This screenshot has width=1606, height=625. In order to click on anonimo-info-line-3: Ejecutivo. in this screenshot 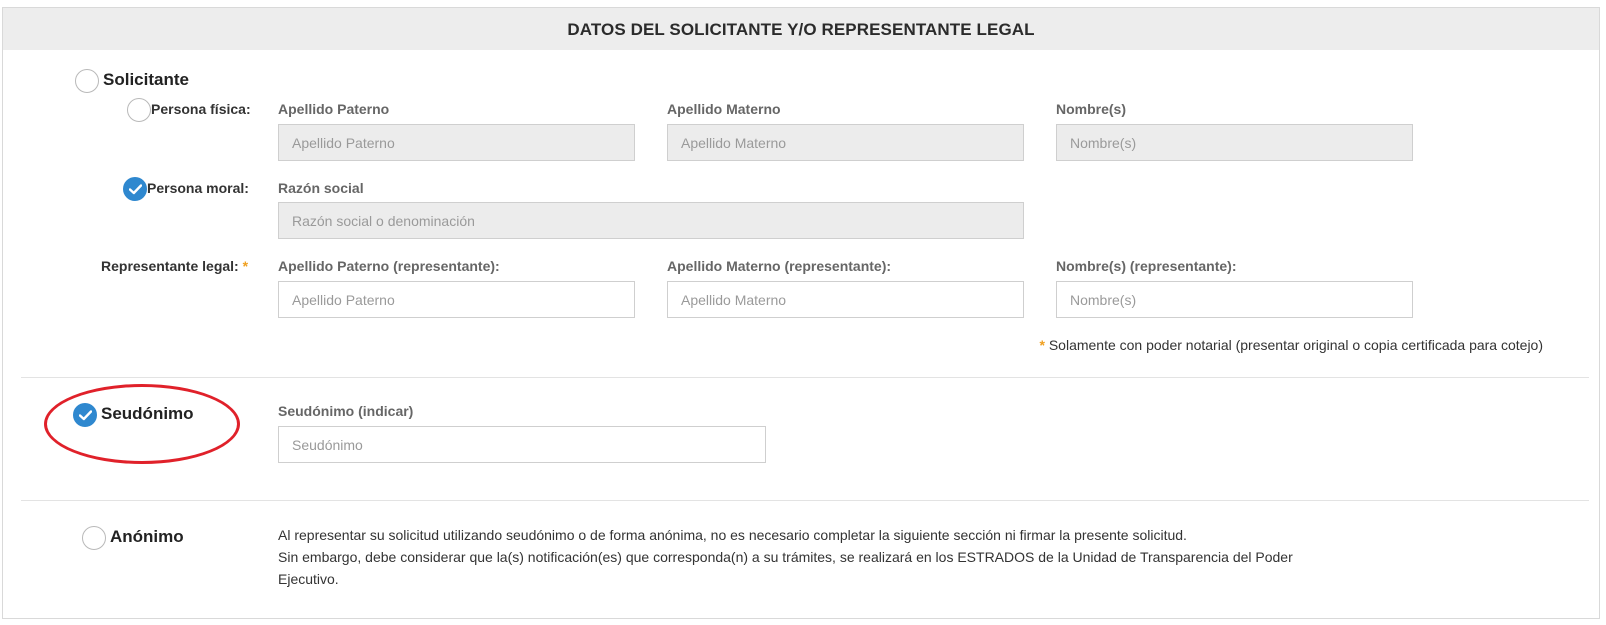, I will do `click(308, 579)`.